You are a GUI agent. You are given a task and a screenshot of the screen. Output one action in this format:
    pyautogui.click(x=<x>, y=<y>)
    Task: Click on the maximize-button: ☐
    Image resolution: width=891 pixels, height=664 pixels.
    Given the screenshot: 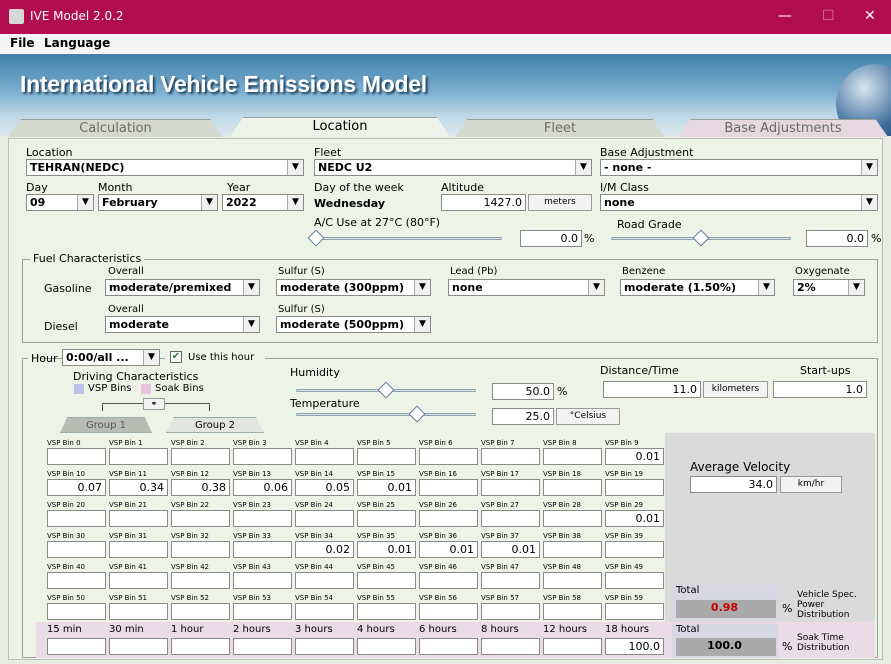 What is the action you would take?
    pyautogui.click(x=828, y=16)
    